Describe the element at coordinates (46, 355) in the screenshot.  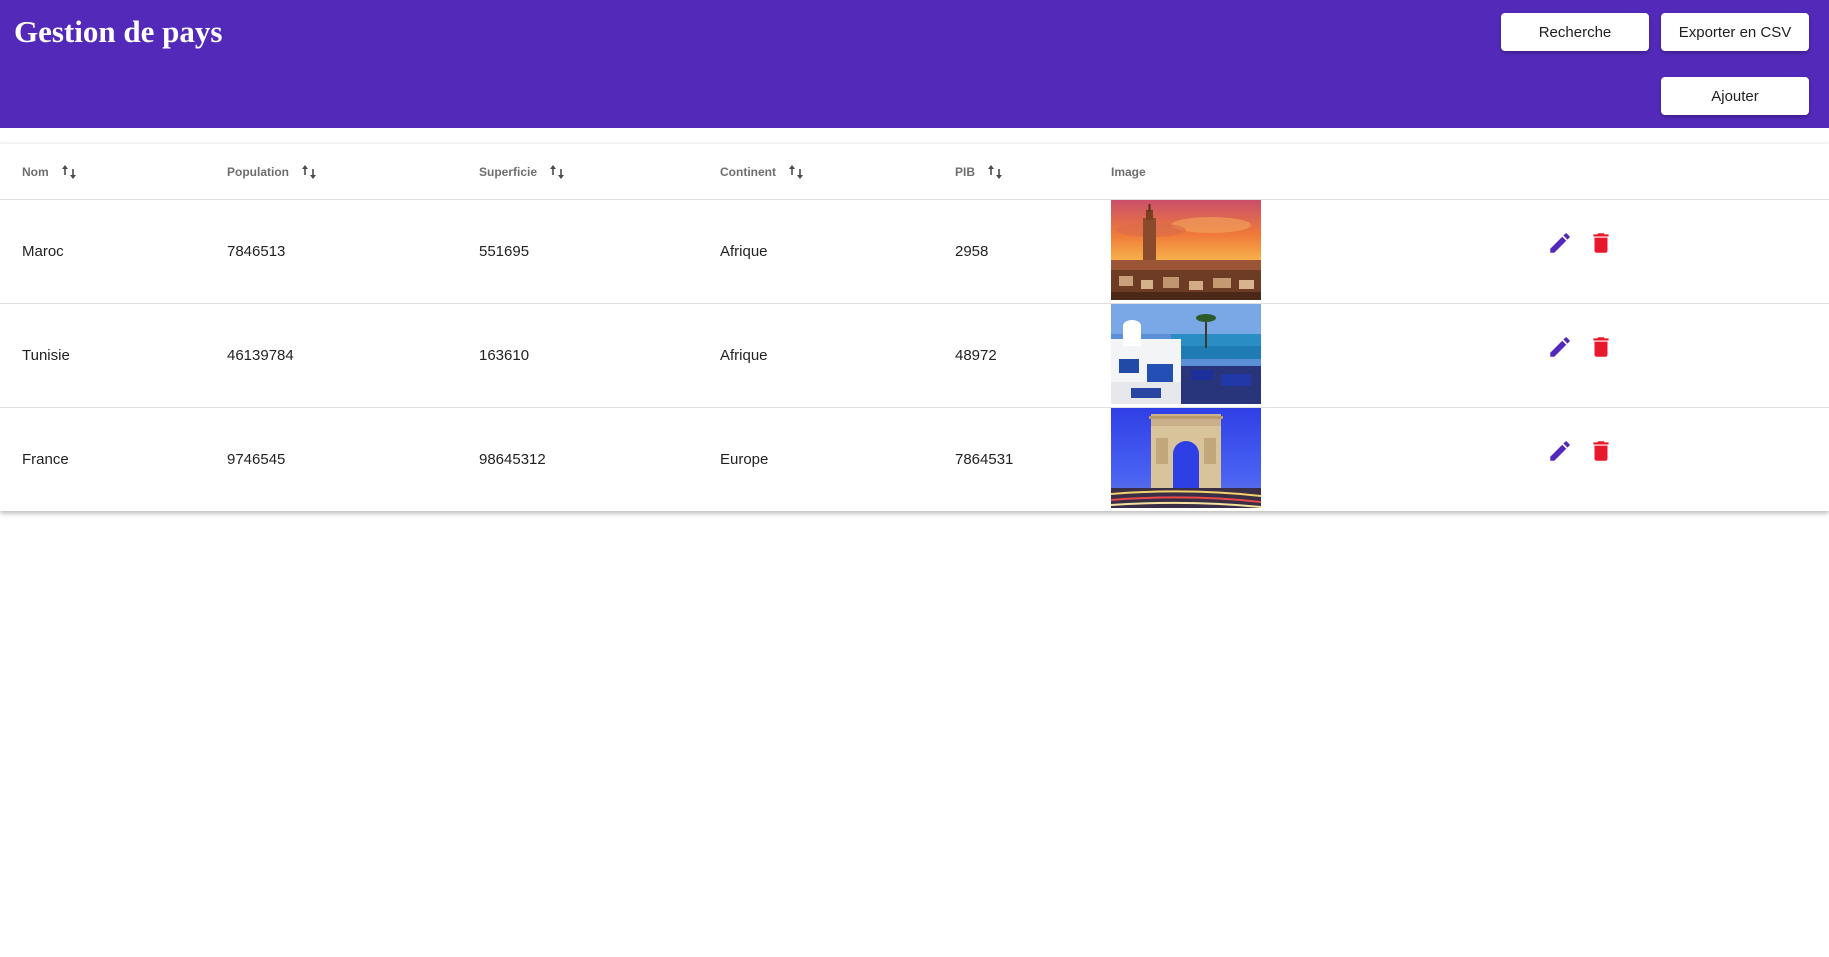
I see `cell-nom: Tunisie` at that location.